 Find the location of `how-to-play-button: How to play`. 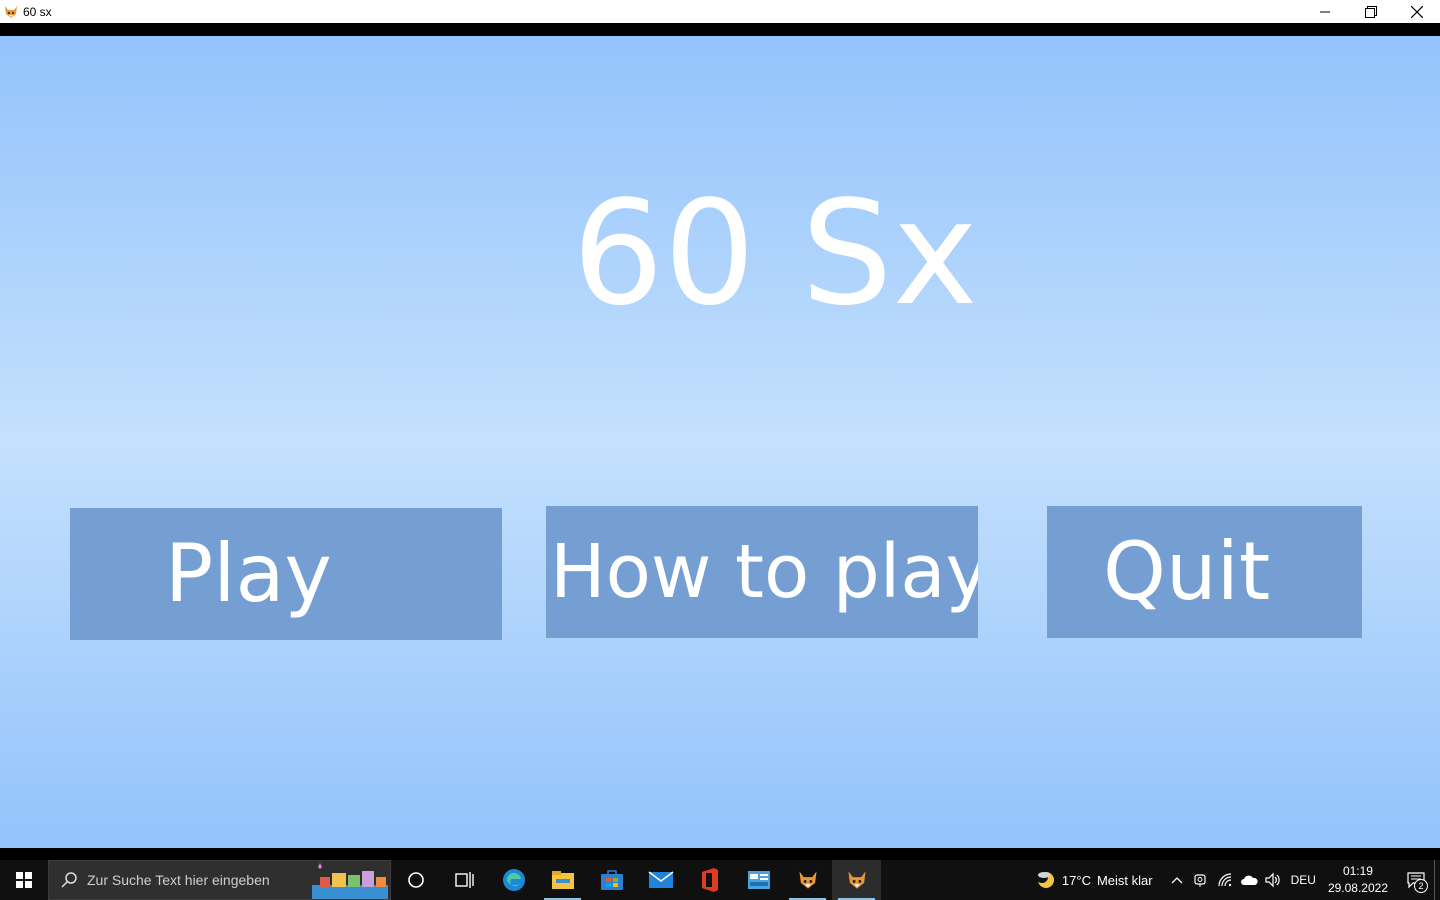

how-to-play-button: How to play is located at coordinates (762, 572).